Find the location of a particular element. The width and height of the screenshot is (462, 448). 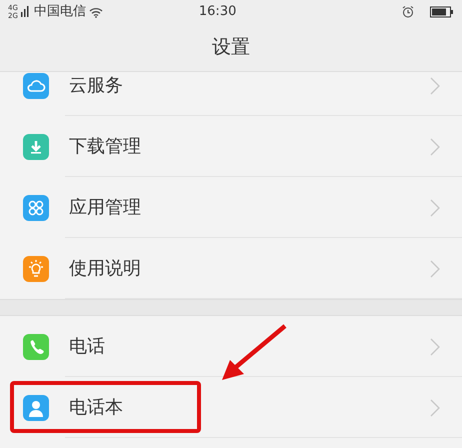

settings-row: 电话 is located at coordinates (231, 346).